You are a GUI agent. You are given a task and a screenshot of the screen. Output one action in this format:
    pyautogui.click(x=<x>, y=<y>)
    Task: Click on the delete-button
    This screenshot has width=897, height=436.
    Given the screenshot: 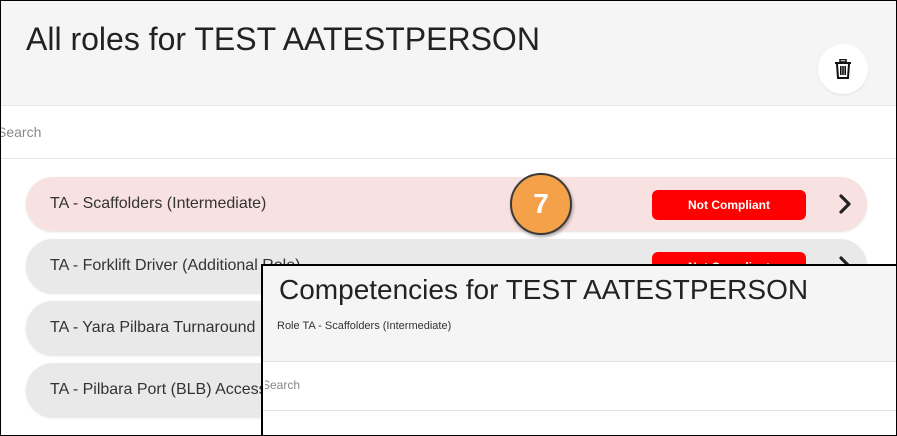 What is the action you would take?
    pyautogui.click(x=843, y=69)
    